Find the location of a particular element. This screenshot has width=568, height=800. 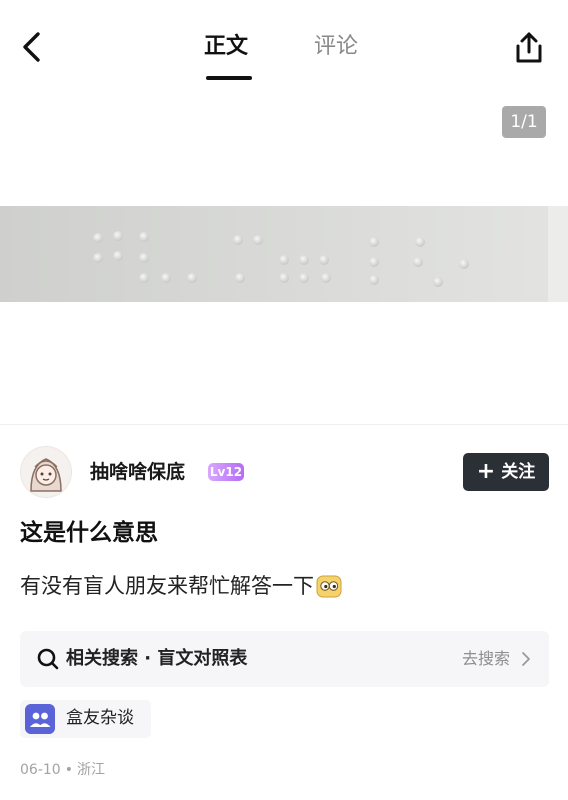

post-title: 这是什么意思 is located at coordinates (89, 533).